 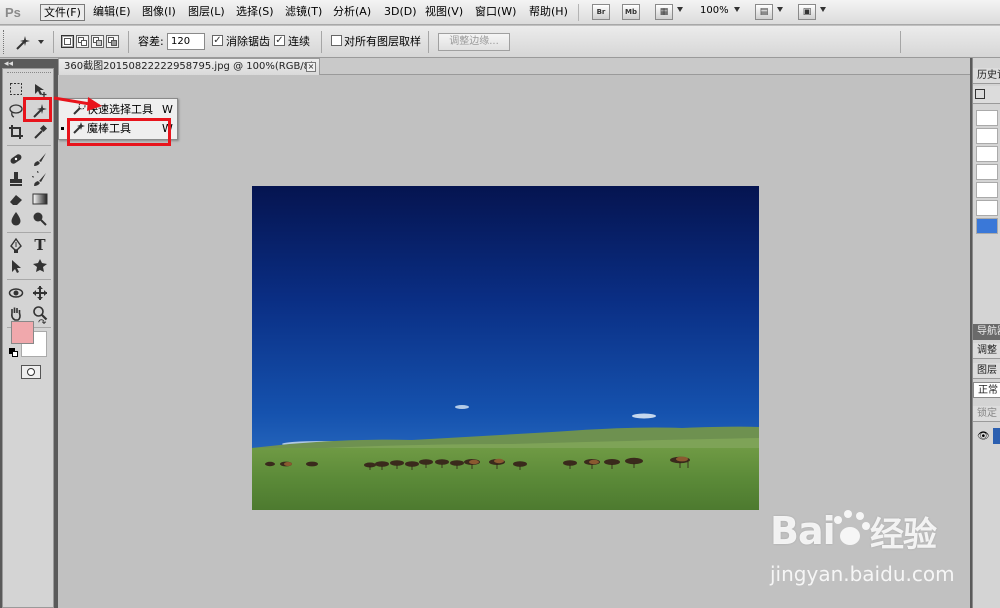 I want to click on active-tool-marker, so click(x=62, y=128).